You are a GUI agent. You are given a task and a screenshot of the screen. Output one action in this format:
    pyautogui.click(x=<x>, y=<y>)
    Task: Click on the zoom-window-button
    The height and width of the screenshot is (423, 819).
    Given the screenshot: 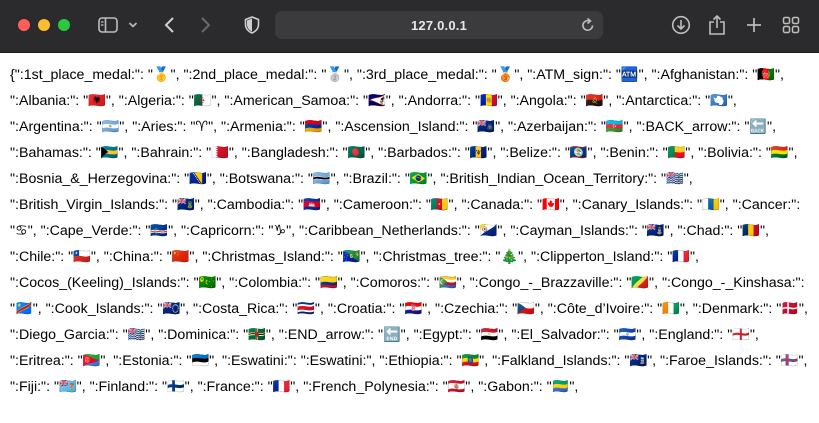 What is the action you would take?
    pyautogui.click(x=64, y=25)
    